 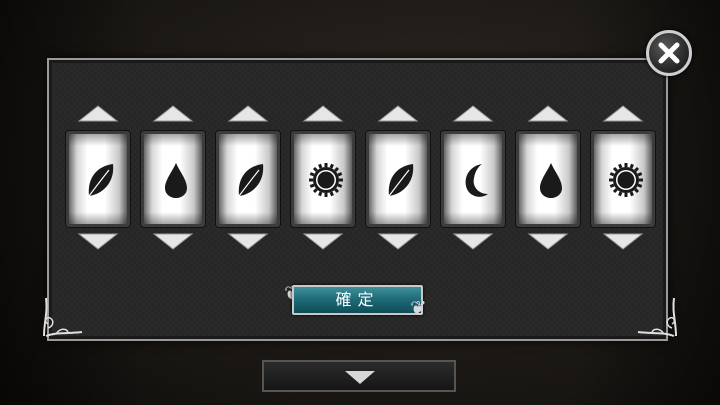 I want to click on close-icon, so click(x=669, y=53).